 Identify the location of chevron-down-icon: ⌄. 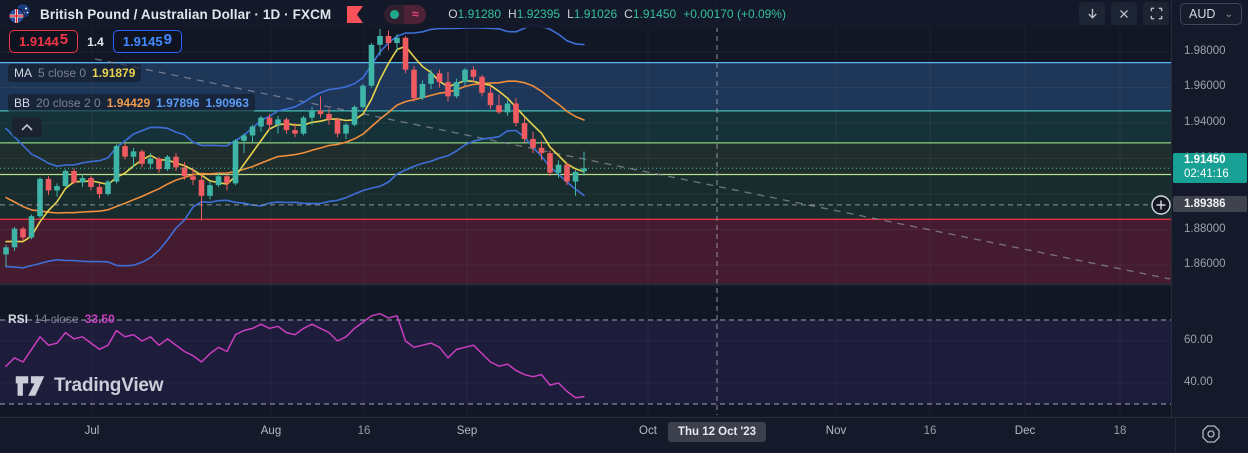
(1228, 14).